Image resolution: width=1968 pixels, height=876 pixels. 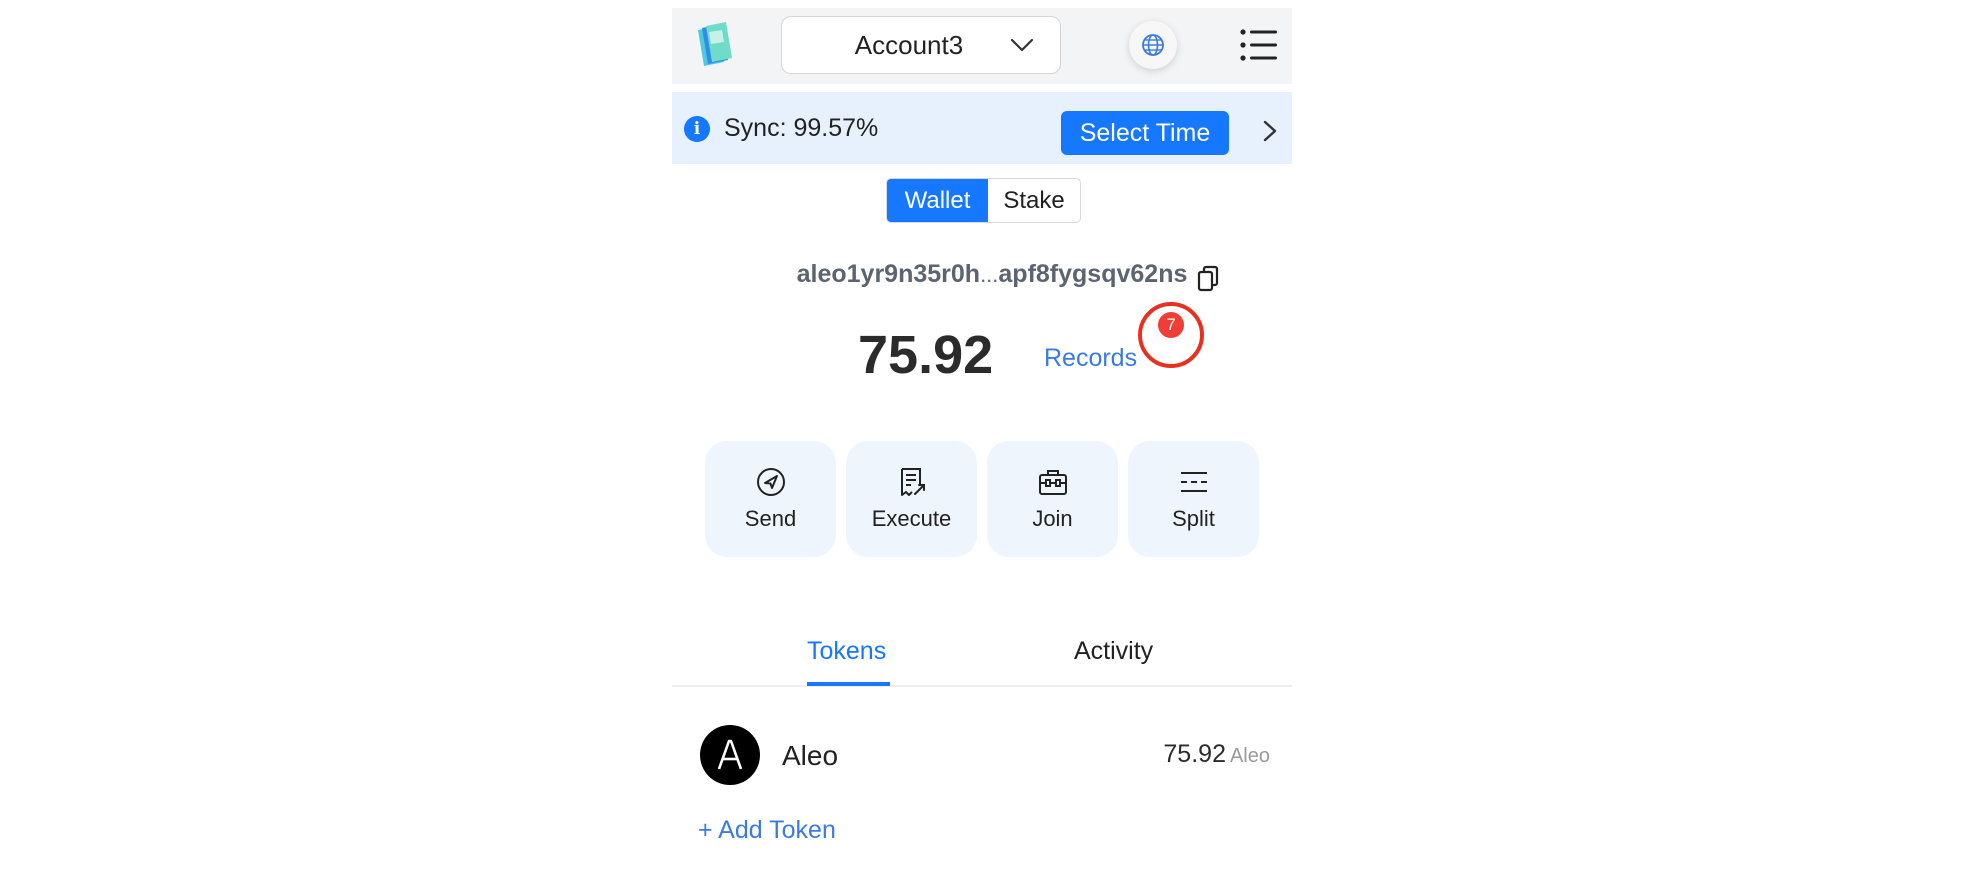 What do you see at coordinates (1171, 335) in the screenshot?
I see `highlight-circle` at bounding box center [1171, 335].